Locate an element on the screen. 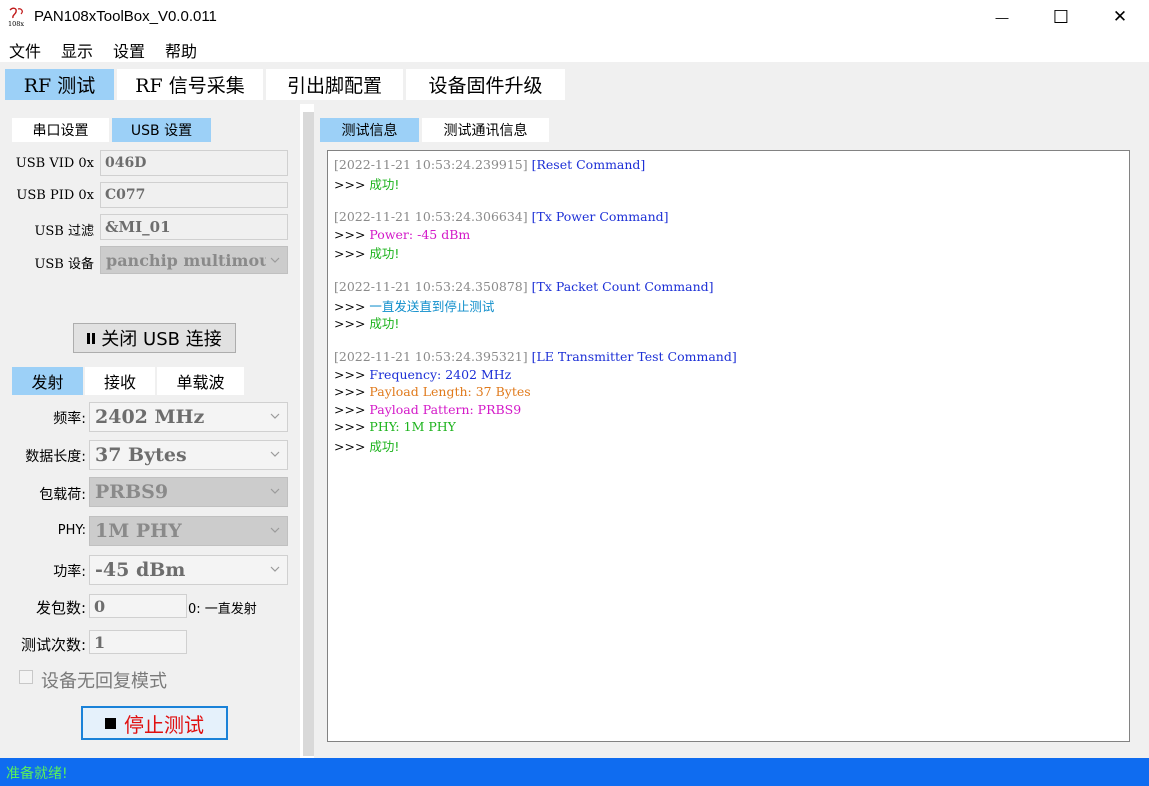 This screenshot has width=1149, height=786. payload-label: 包载荷: is located at coordinates (62, 495).